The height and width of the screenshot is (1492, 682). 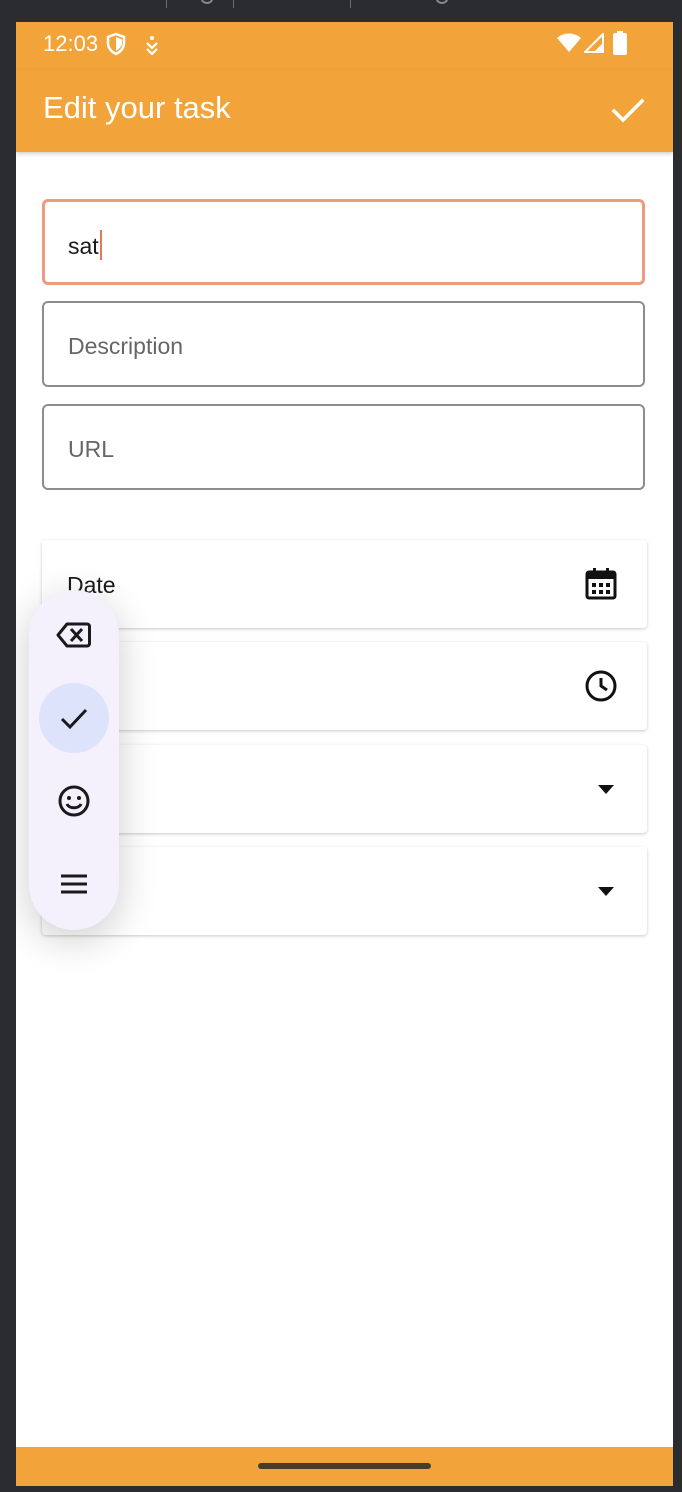 What do you see at coordinates (71, 43) in the screenshot?
I see `status-time: 12:03` at bounding box center [71, 43].